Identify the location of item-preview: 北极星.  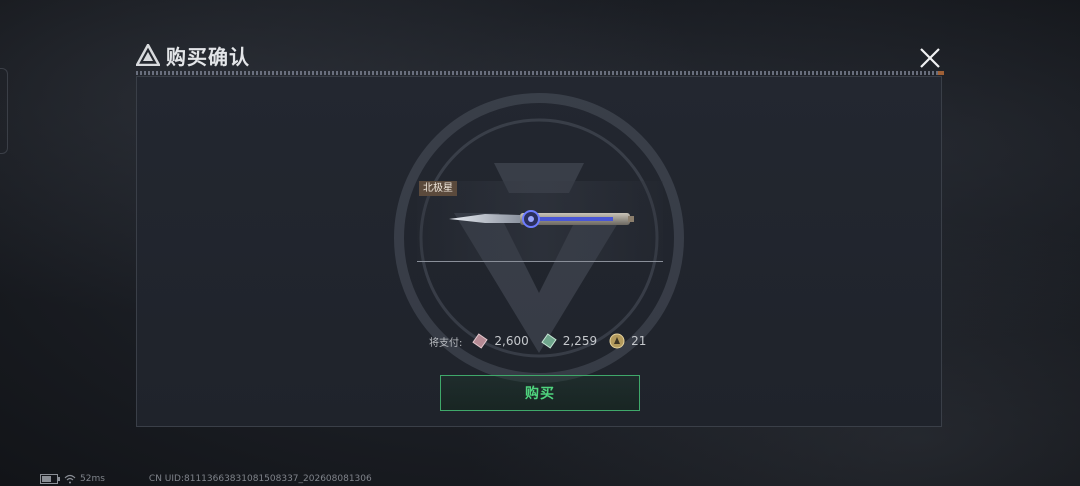
(540, 221).